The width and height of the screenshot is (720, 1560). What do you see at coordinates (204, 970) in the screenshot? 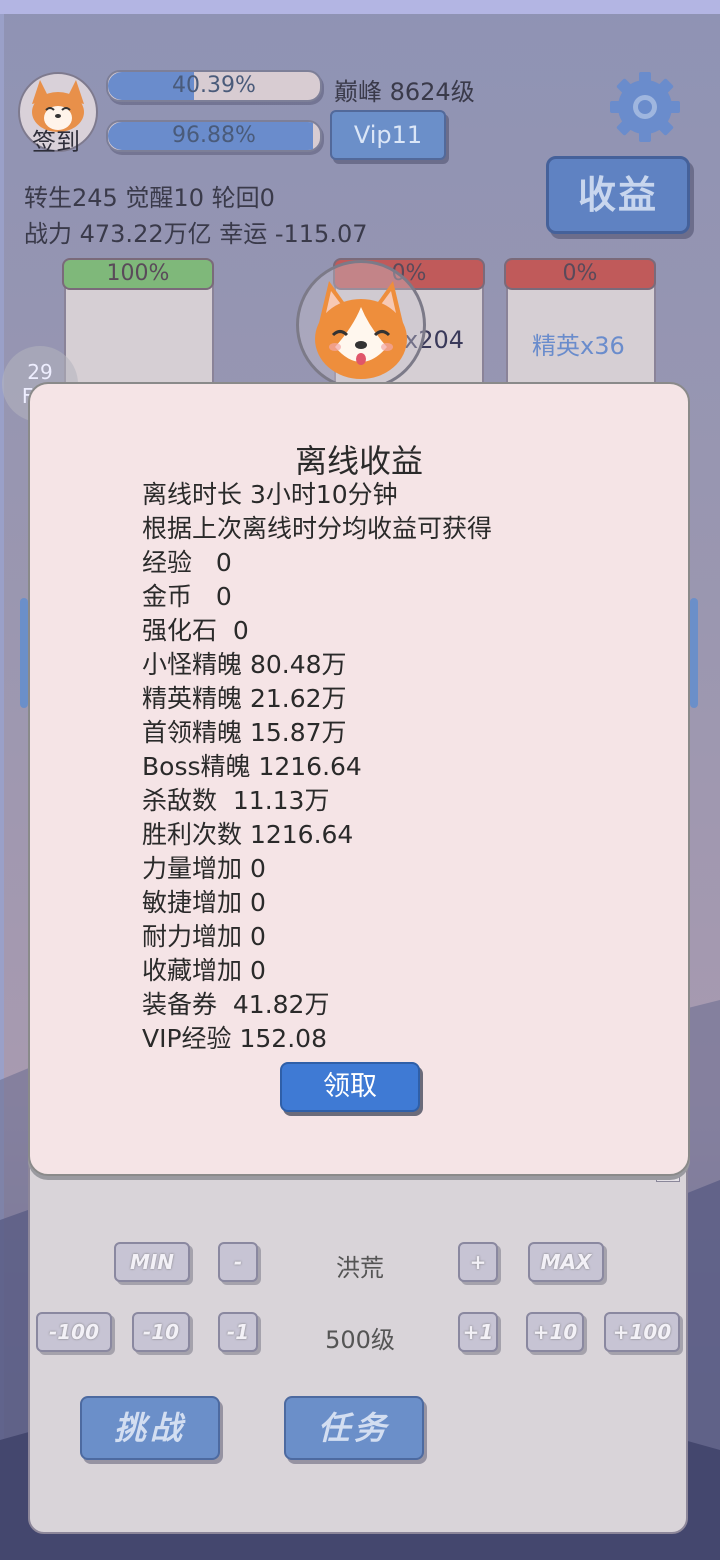
I see `reward-line: 收藏增加 0` at bounding box center [204, 970].